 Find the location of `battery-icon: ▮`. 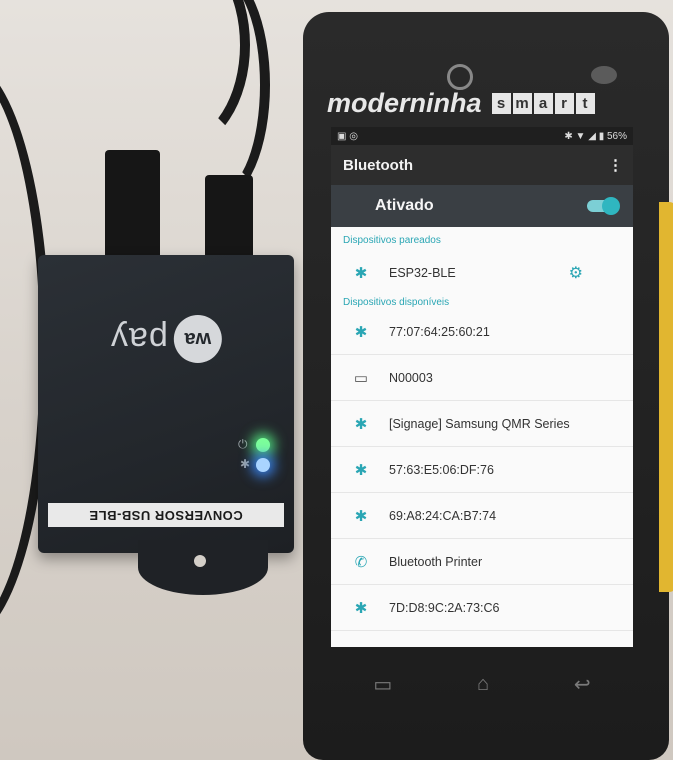

battery-icon: ▮ is located at coordinates (601, 136).